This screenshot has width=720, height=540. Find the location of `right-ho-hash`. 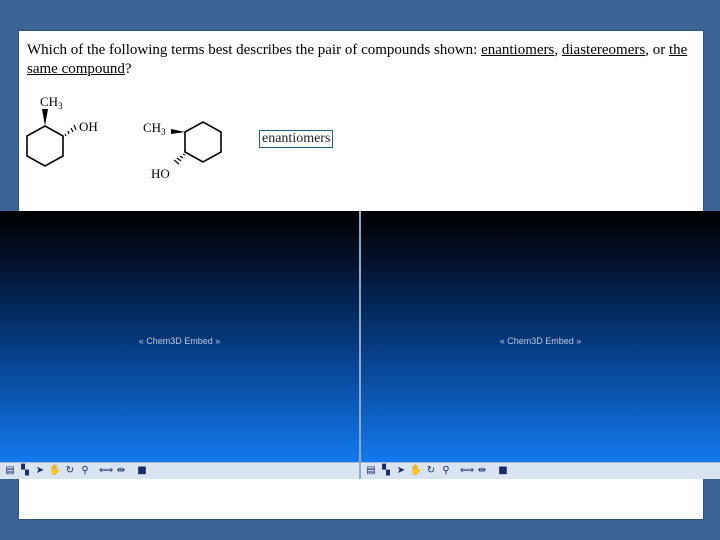

right-ho-hash is located at coordinates (179, 159).